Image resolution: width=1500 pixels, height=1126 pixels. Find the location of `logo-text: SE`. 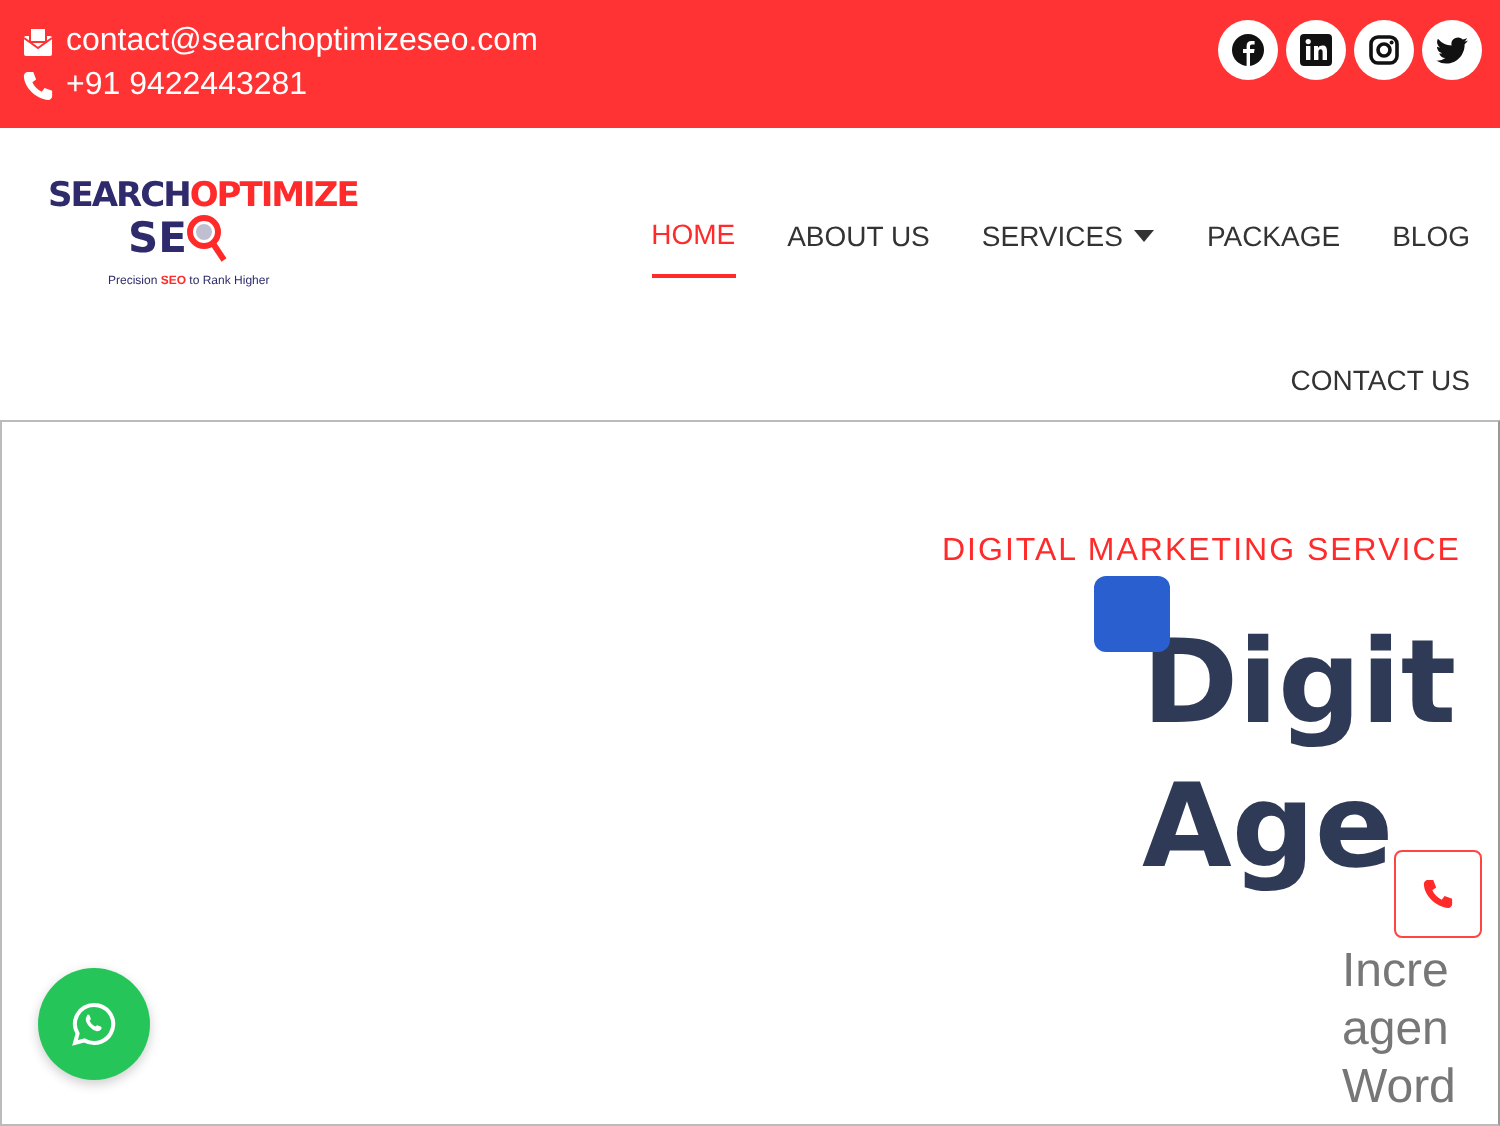

logo-text: SE is located at coordinates (157, 238).